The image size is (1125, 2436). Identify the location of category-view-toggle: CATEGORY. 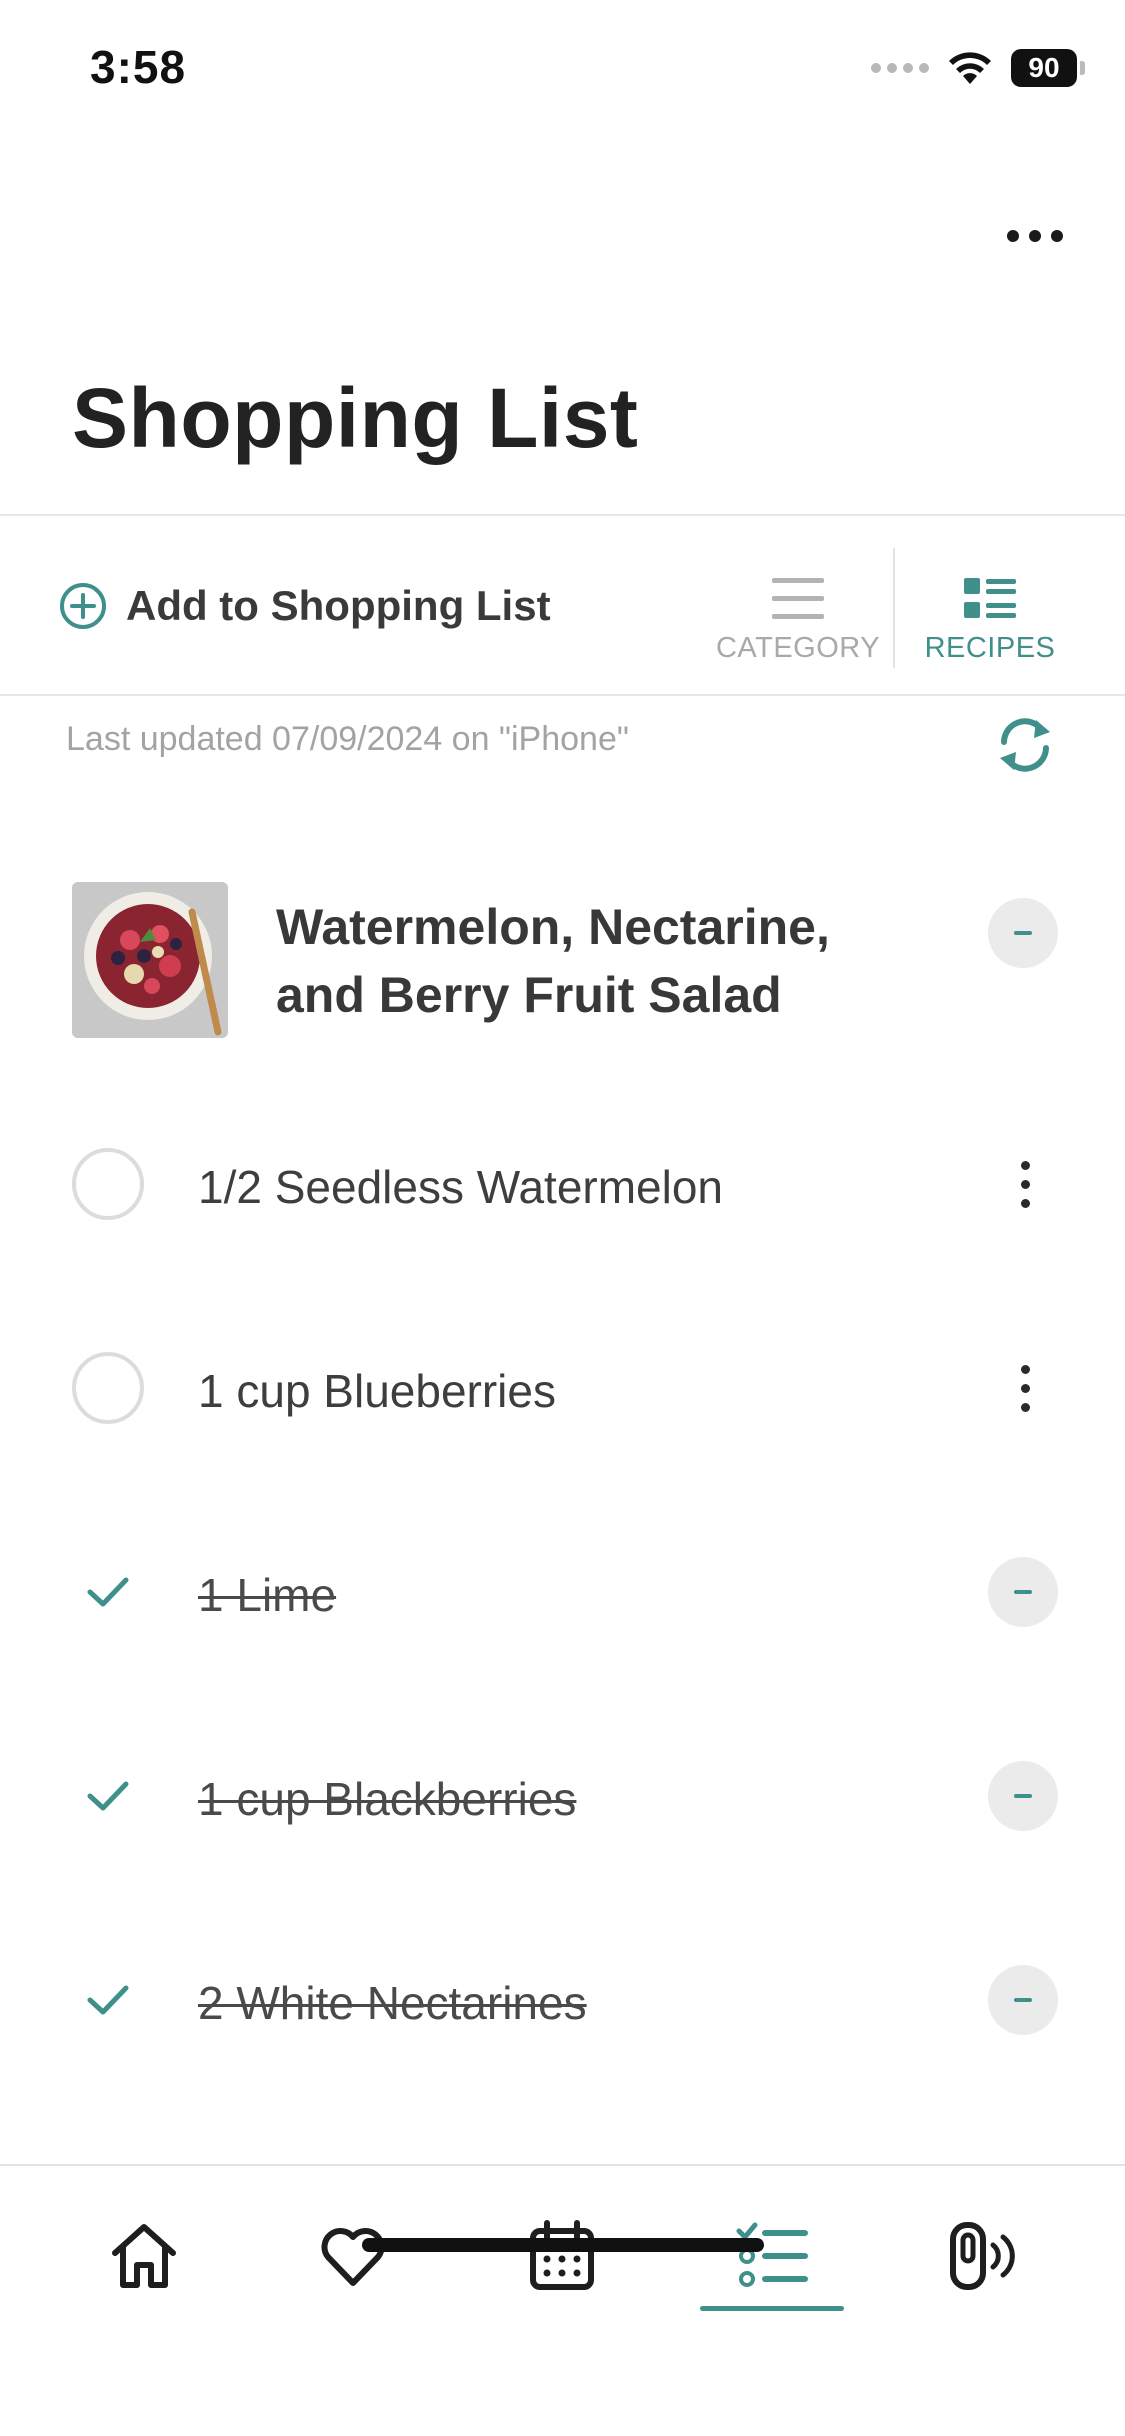
(798, 620).